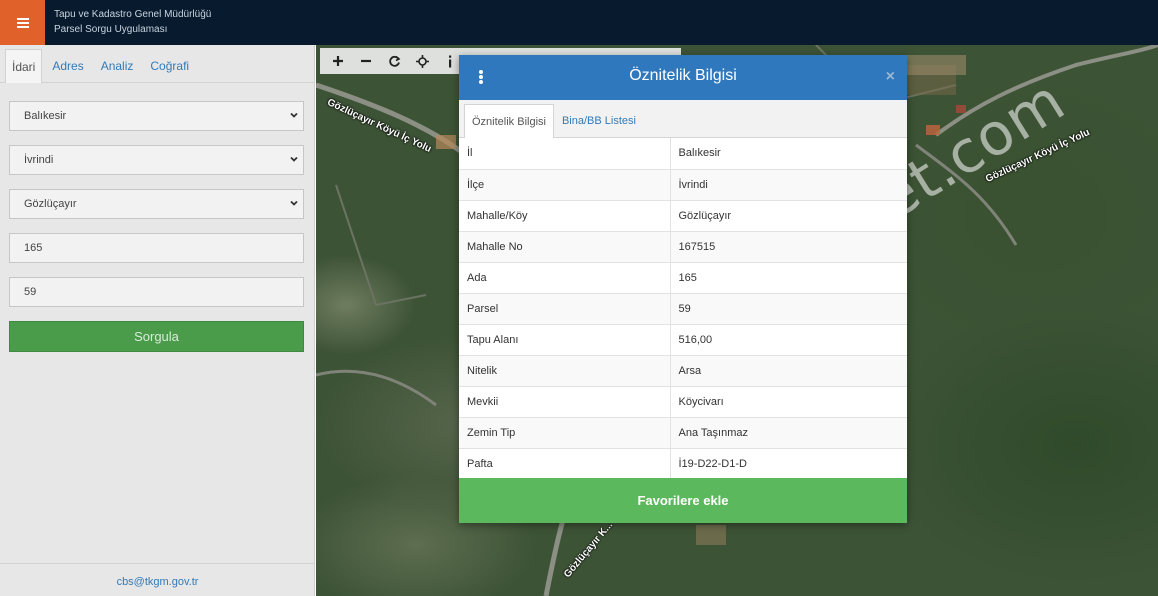 Image resolution: width=1158 pixels, height=596 pixels. I want to click on attr-value: Köycivarı, so click(788, 402).